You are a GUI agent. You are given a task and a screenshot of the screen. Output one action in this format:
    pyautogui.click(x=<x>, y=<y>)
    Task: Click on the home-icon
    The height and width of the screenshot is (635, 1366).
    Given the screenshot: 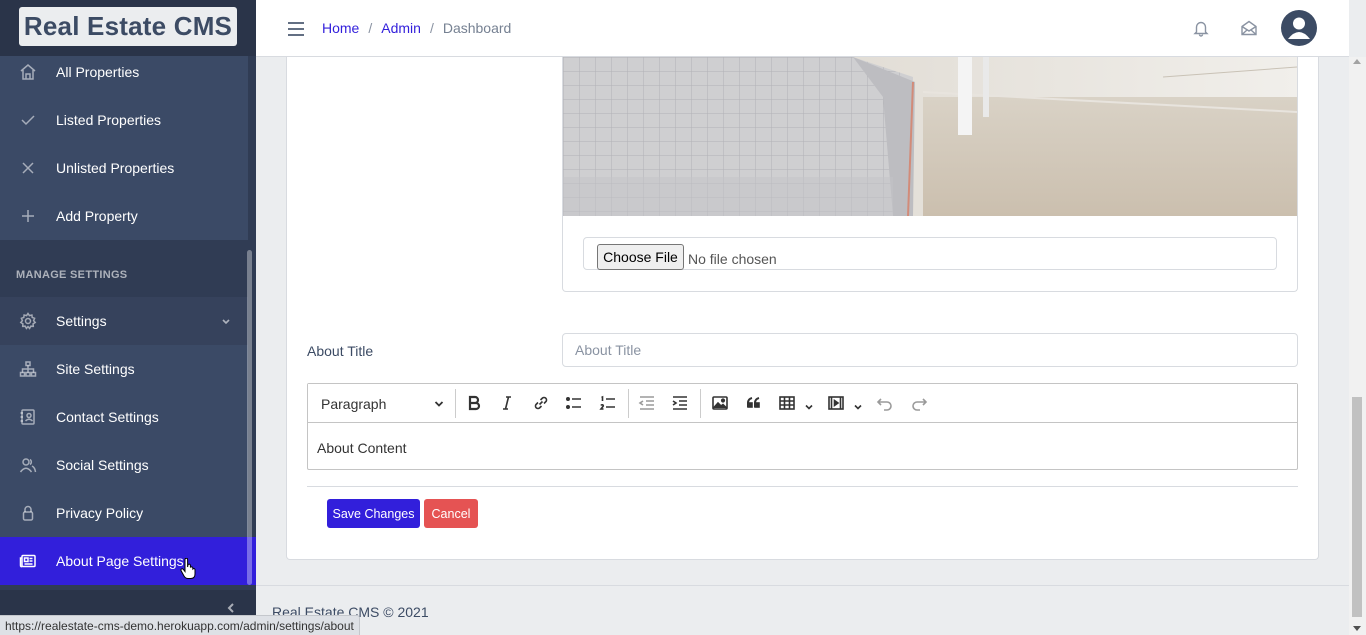 What is the action you would take?
    pyautogui.click(x=28, y=72)
    